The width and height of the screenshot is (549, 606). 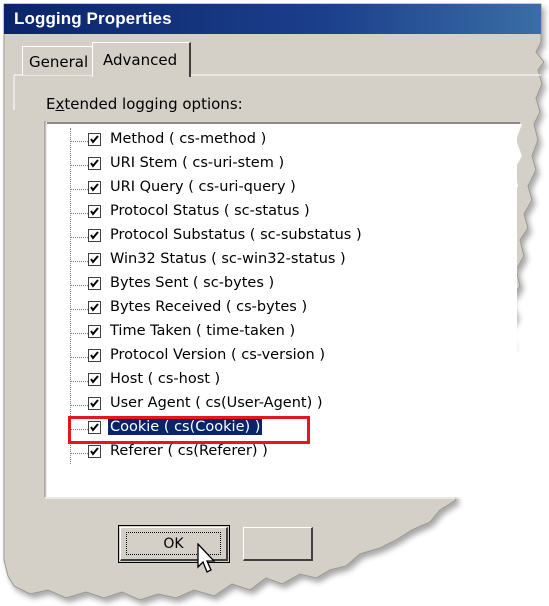 What do you see at coordinates (188, 139) in the screenshot?
I see `tree-item-label: Method ( cs-method )` at bounding box center [188, 139].